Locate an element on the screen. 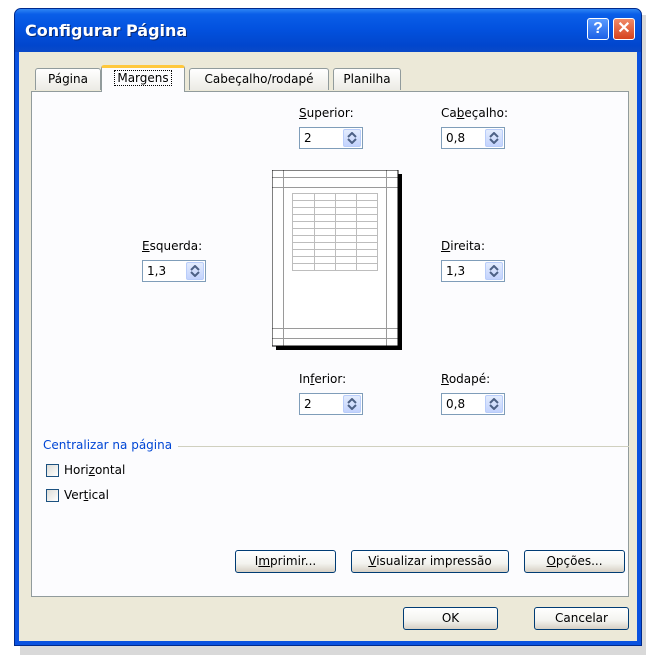 The height and width of the screenshot is (660, 650). right-margin-label: Direita: is located at coordinates (463, 246).